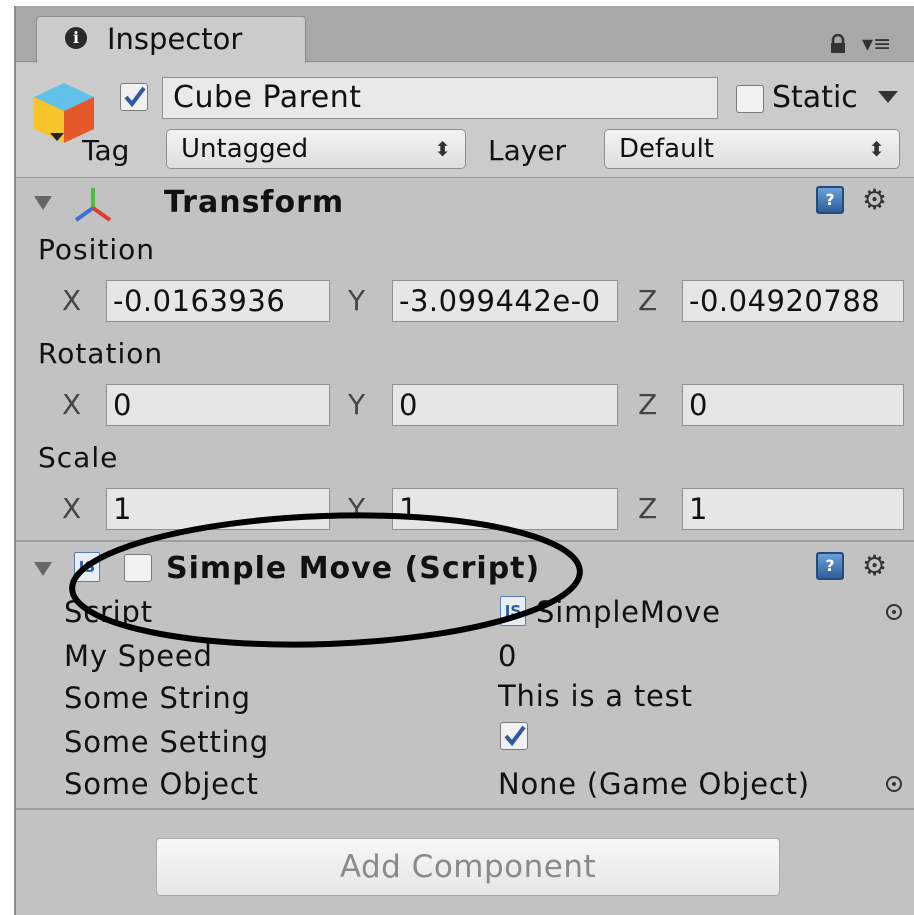  What do you see at coordinates (666, 149) in the screenshot?
I see `layer-dropdown-value: Default` at bounding box center [666, 149].